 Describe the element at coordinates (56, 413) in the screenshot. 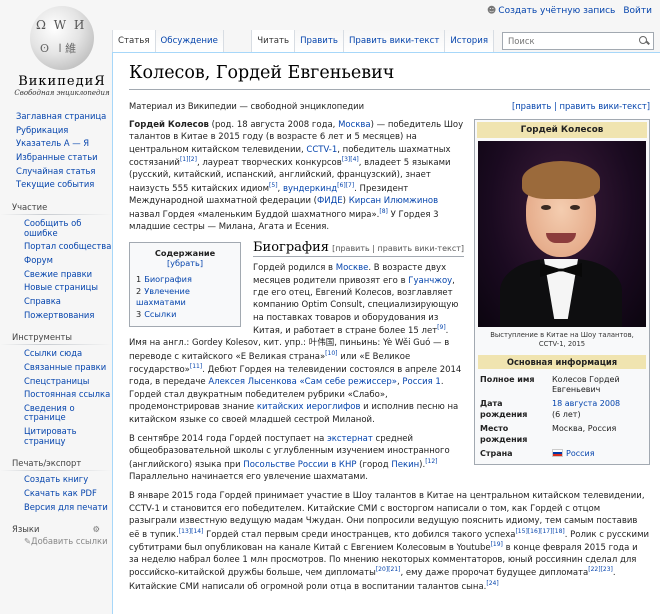

I see `sidebar-item-page-info: Сведения о странице` at that location.